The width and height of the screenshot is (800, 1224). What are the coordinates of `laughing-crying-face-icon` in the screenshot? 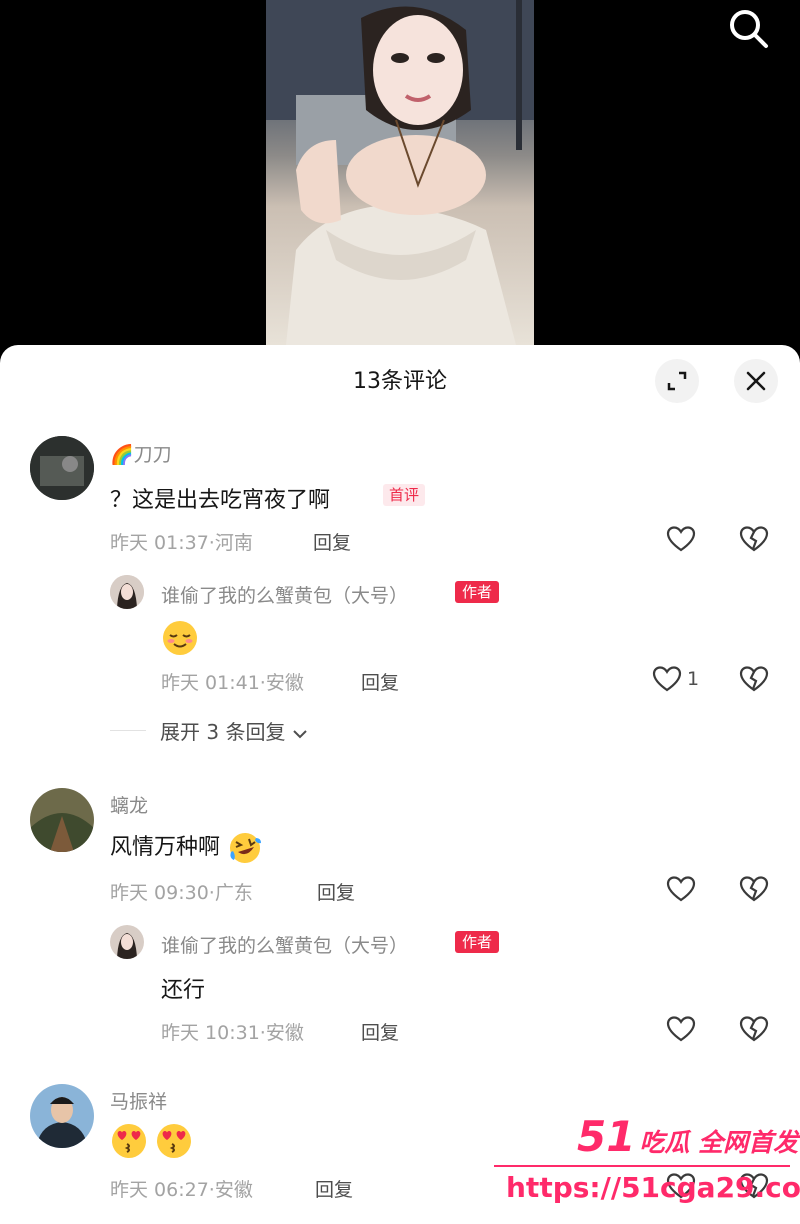 It's located at (246, 848).